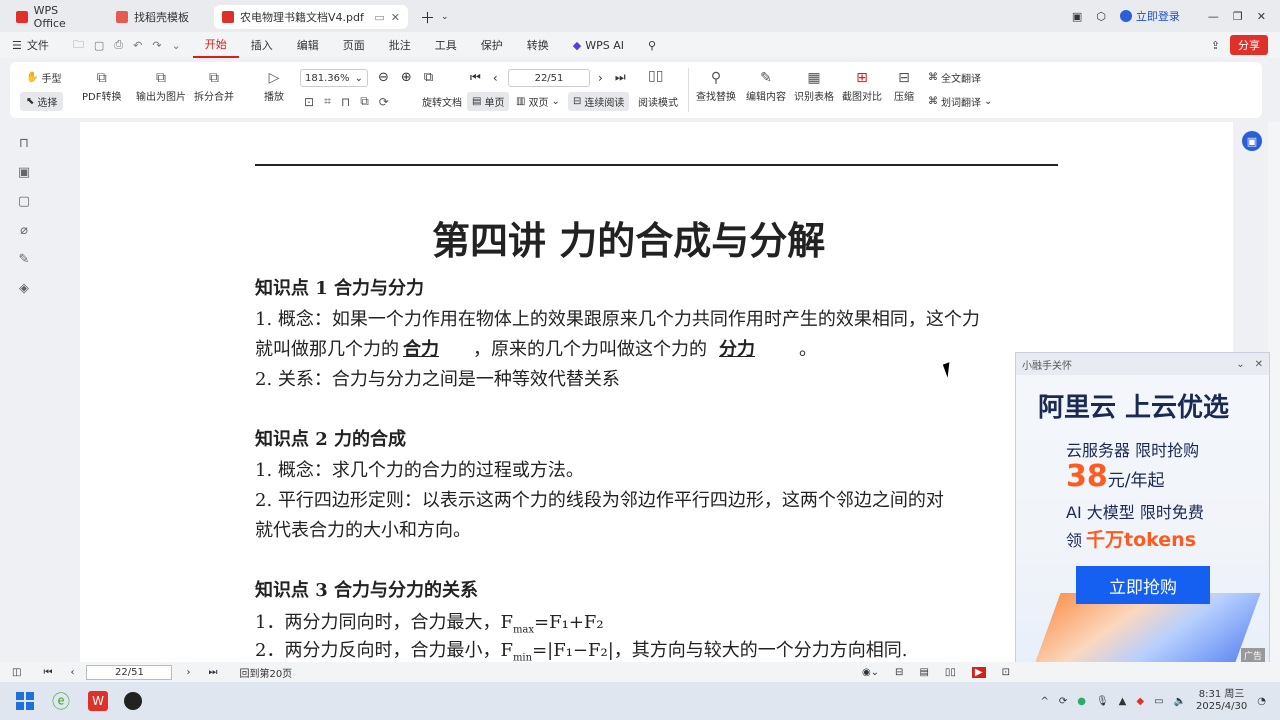 This screenshot has width=1280, height=720. Describe the element at coordinates (133, 701) in the screenshot. I see `obs-icon` at that location.